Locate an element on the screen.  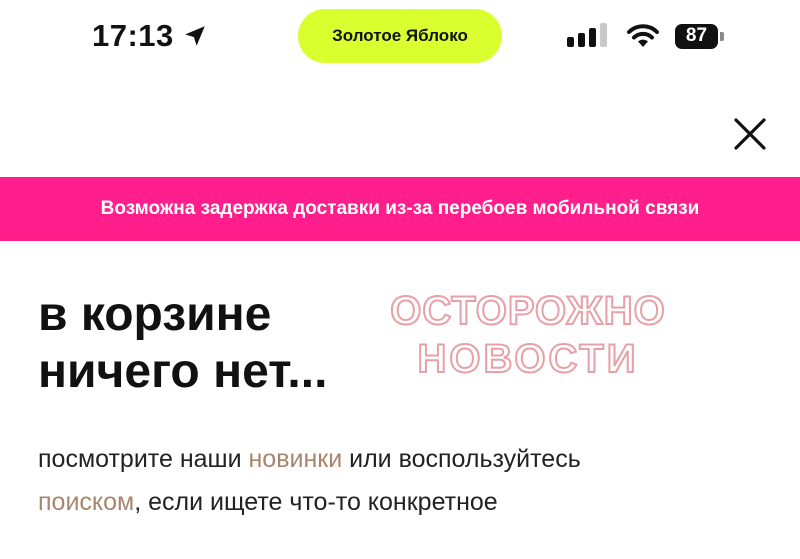
time-label: 17:13 is located at coordinates (133, 35).